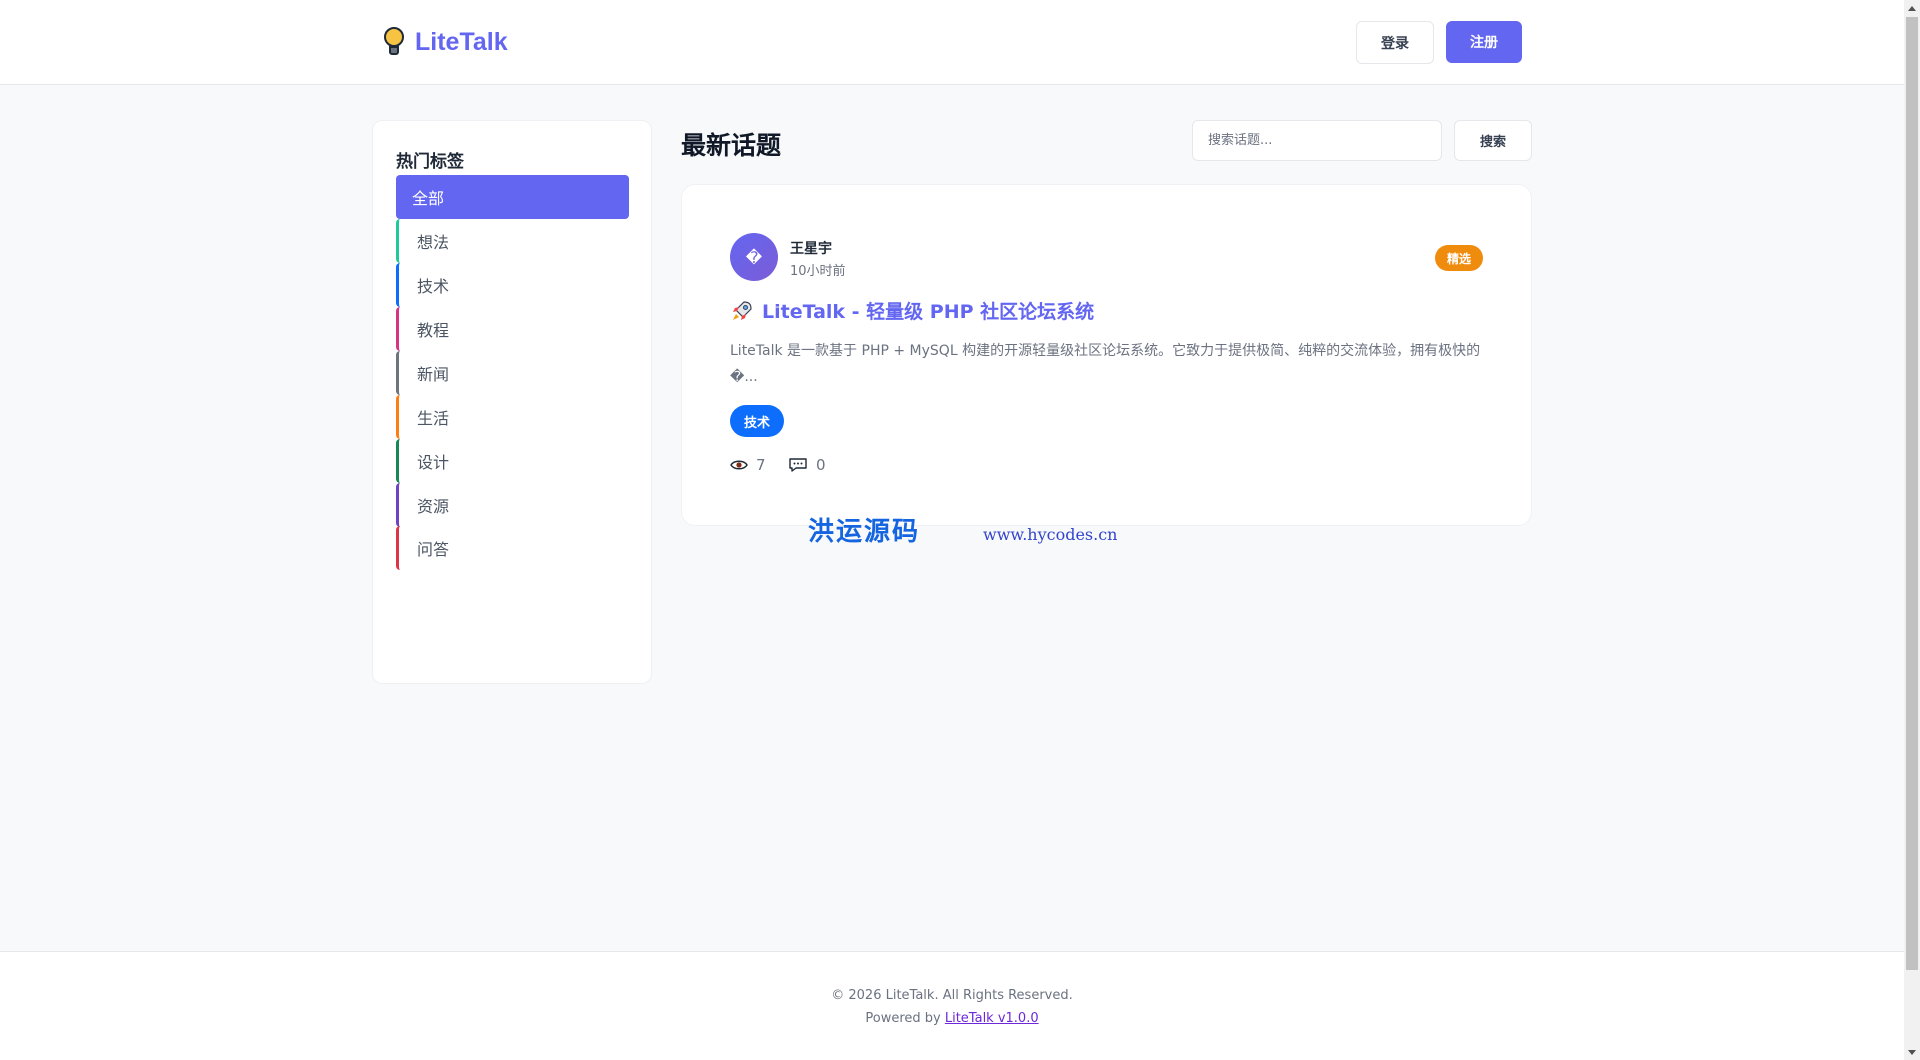 This screenshot has width=1920, height=1060. What do you see at coordinates (821, 465) in the screenshot?
I see `comments-count: 0` at bounding box center [821, 465].